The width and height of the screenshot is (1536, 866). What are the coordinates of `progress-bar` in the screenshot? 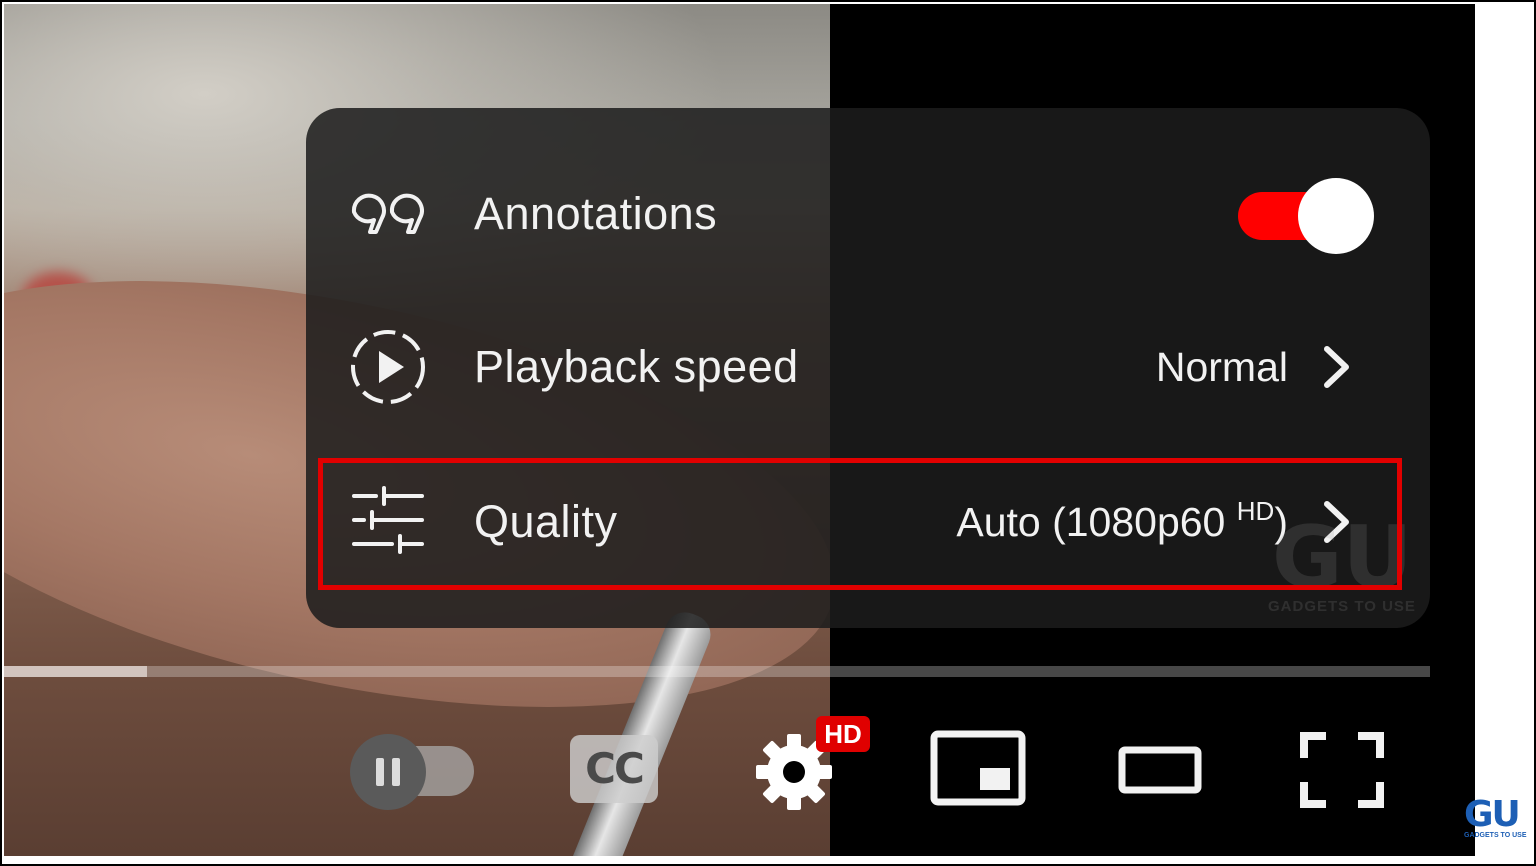 It's located at (717, 671).